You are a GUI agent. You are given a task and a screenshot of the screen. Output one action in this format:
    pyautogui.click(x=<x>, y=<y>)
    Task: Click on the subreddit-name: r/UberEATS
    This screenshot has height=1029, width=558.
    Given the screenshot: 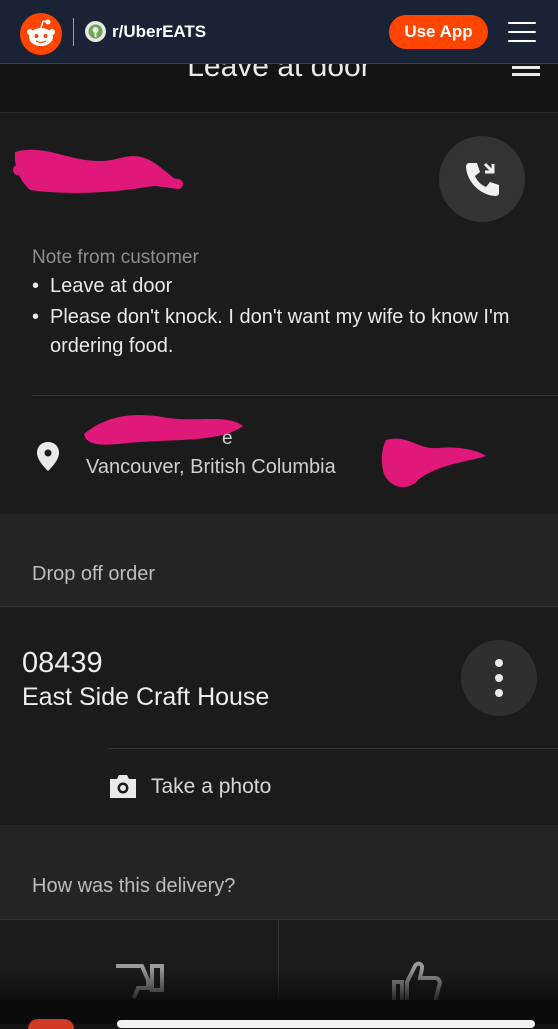 What is the action you would take?
    pyautogui.click(x=159, y=32)
    